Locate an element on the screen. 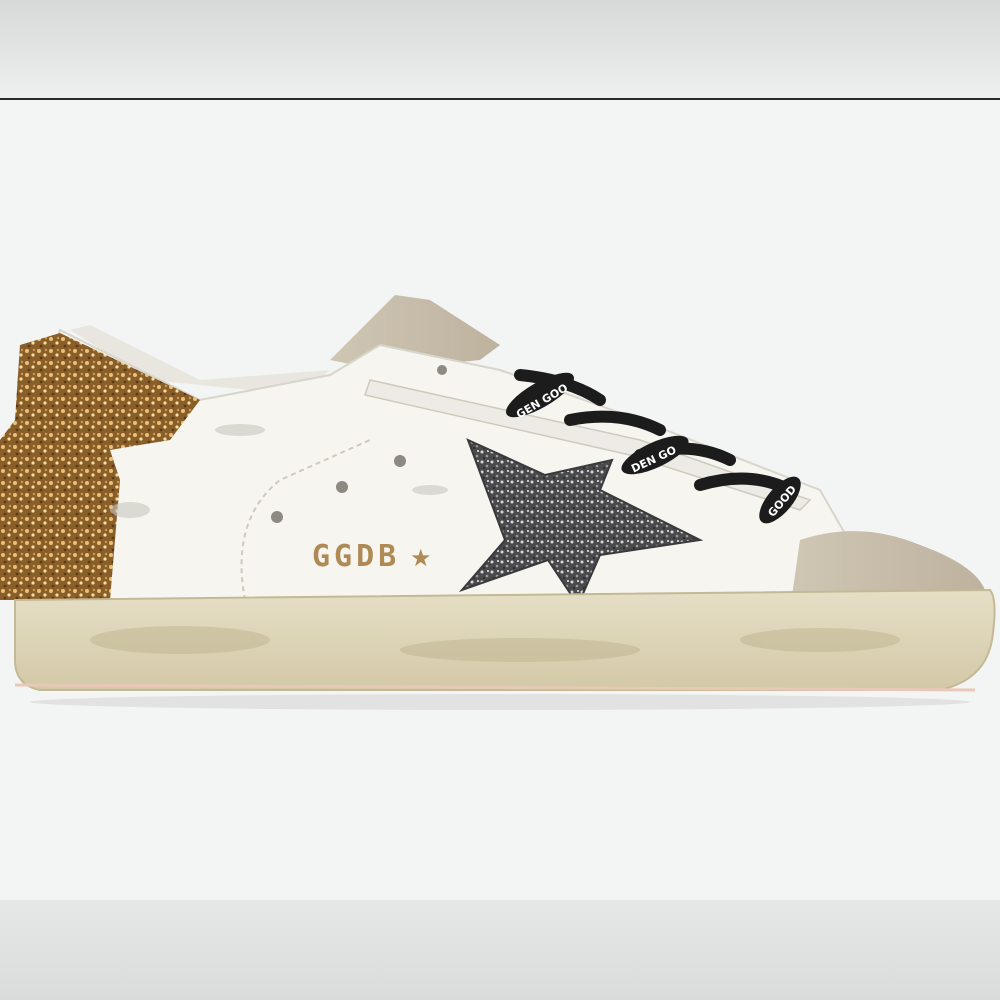 The height and width of the screenshot is (1000, 1000). brand-logo: GGDB is located at coordinates (356, 556).